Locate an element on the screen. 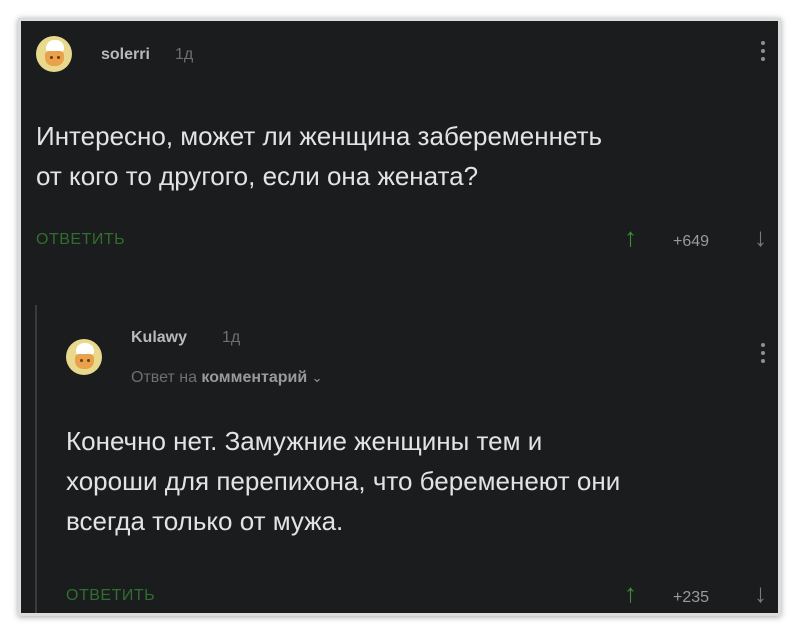 Image resolution: width=800 pixels, height=634 pixels. reply-to-target: комментарий is located at coordinates (254, 377).